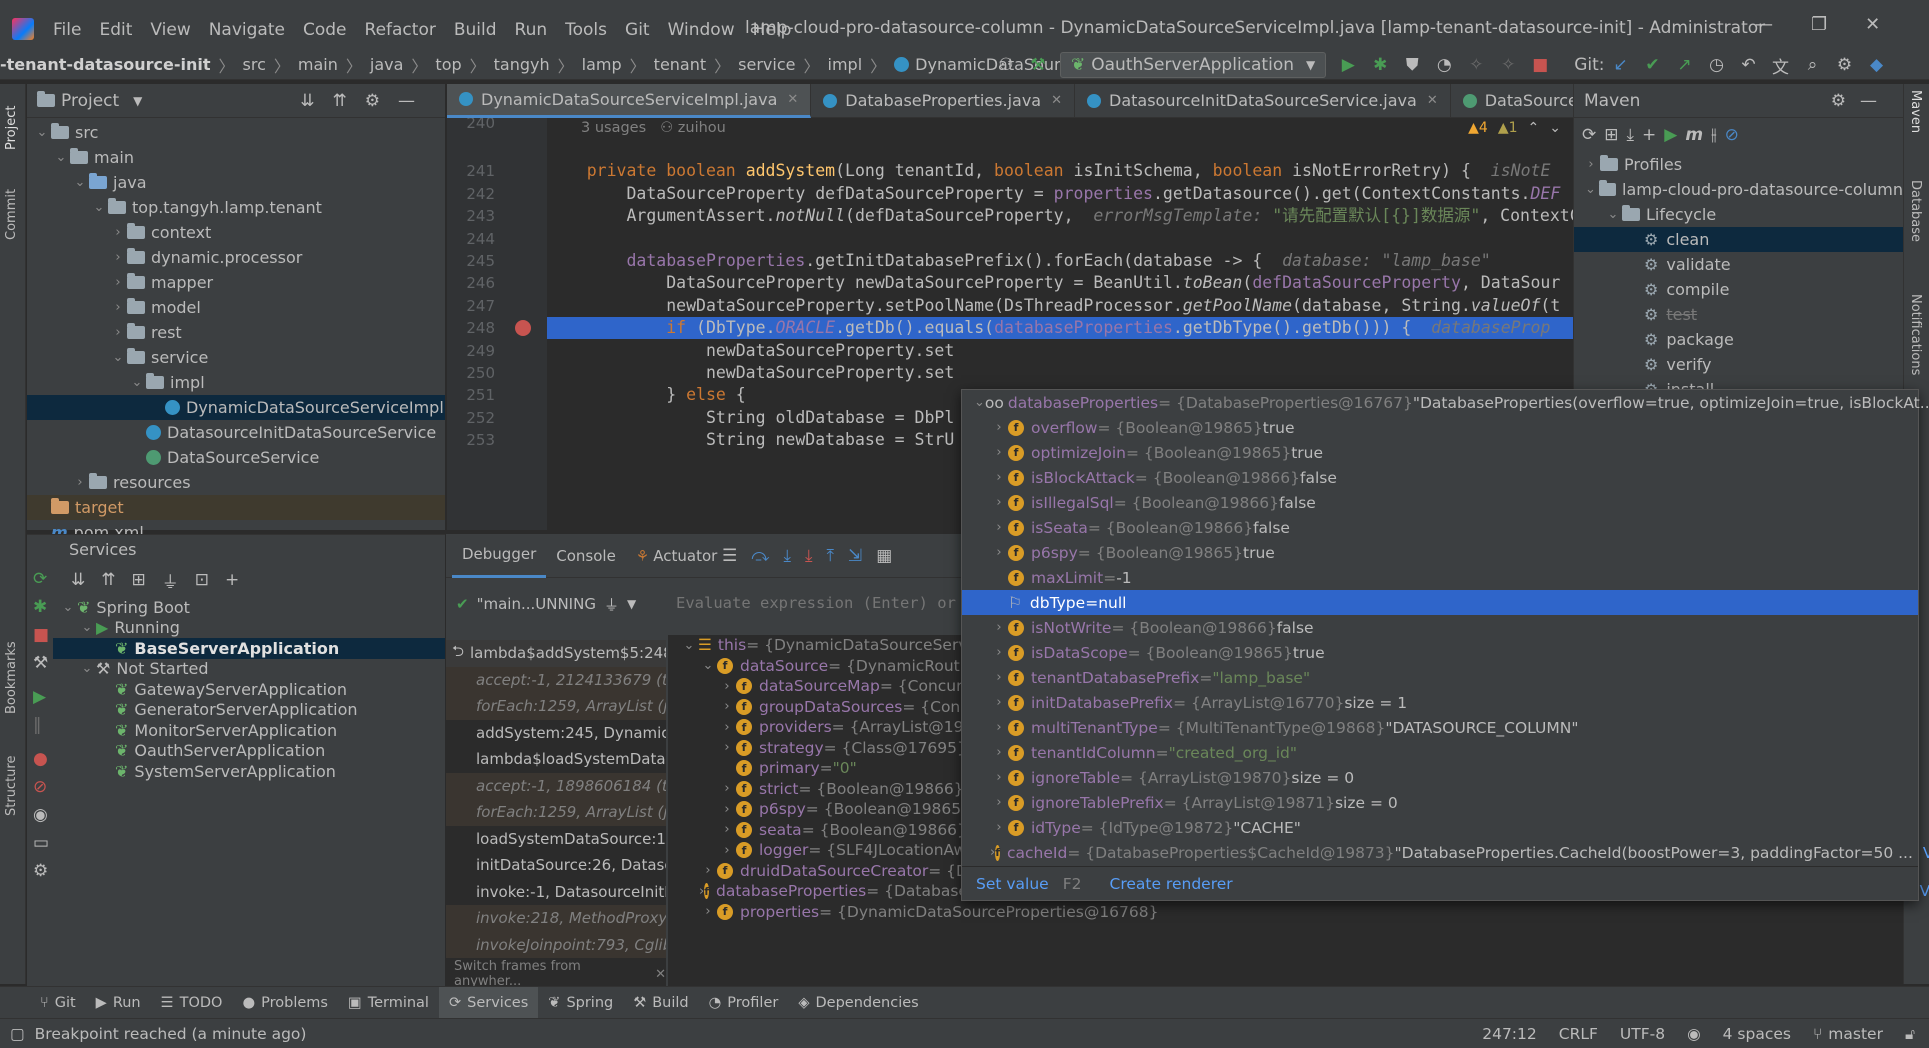  Describe the element at coordinates (1738, 289) in the screenshot. I see `maven-tree-item: ⚙ compile` at that location.